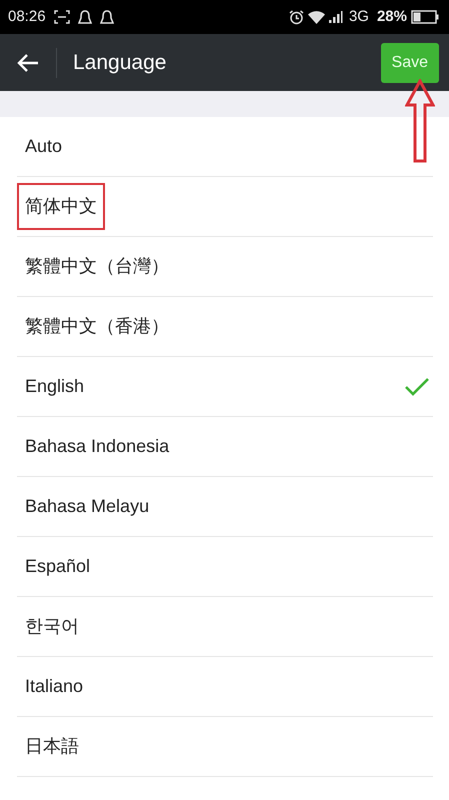 The image size is (449, 800). Describe the element at coordinates (55, 386) in the screenshot. I see `language-label: English` at that location.